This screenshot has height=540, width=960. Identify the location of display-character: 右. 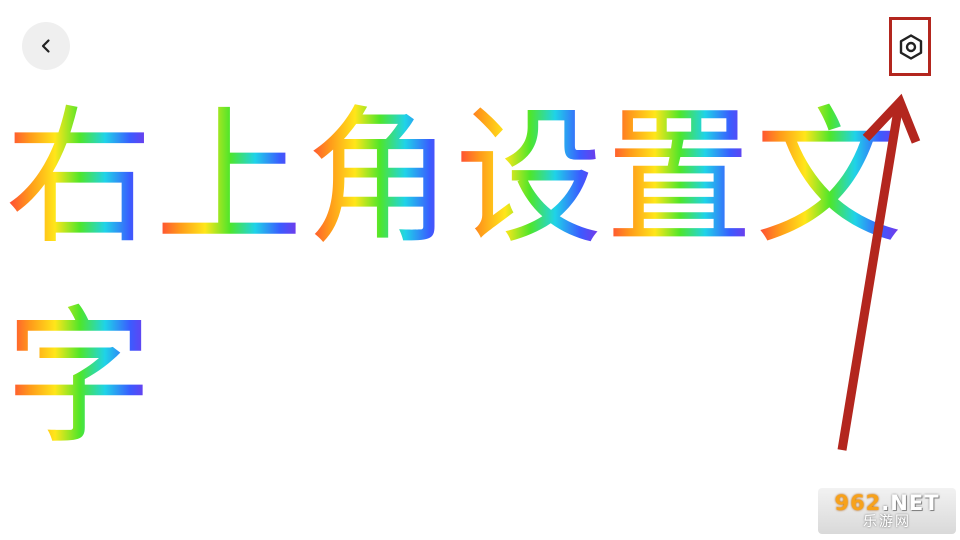
(80, 178).